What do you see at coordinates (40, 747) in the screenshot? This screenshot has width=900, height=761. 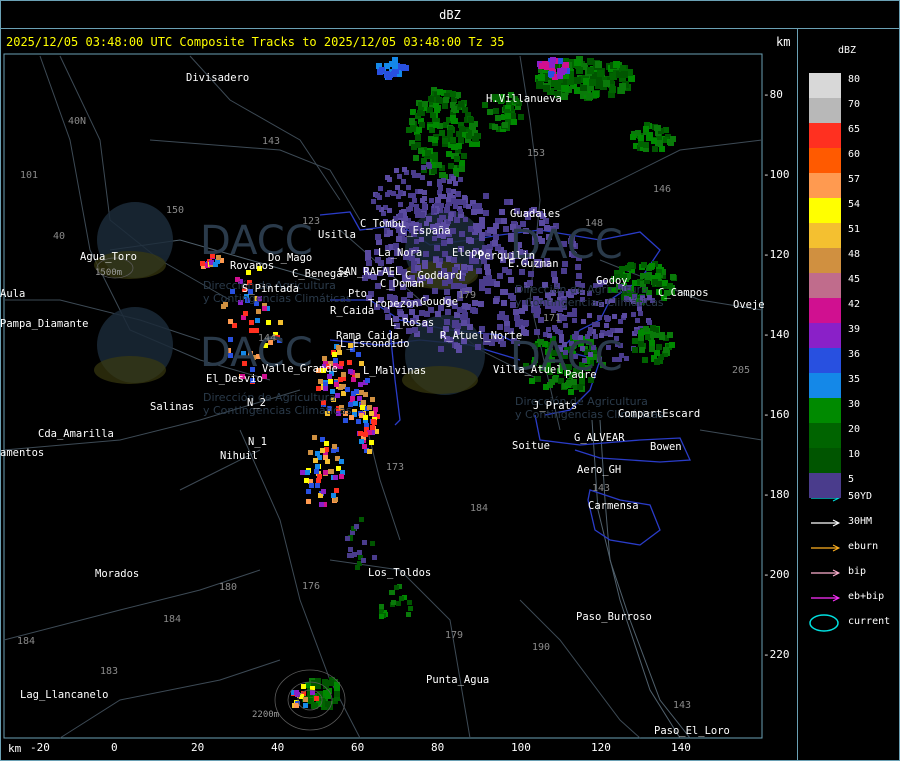 I see `x-tick-label: -20` at bounding box center [40, 747].